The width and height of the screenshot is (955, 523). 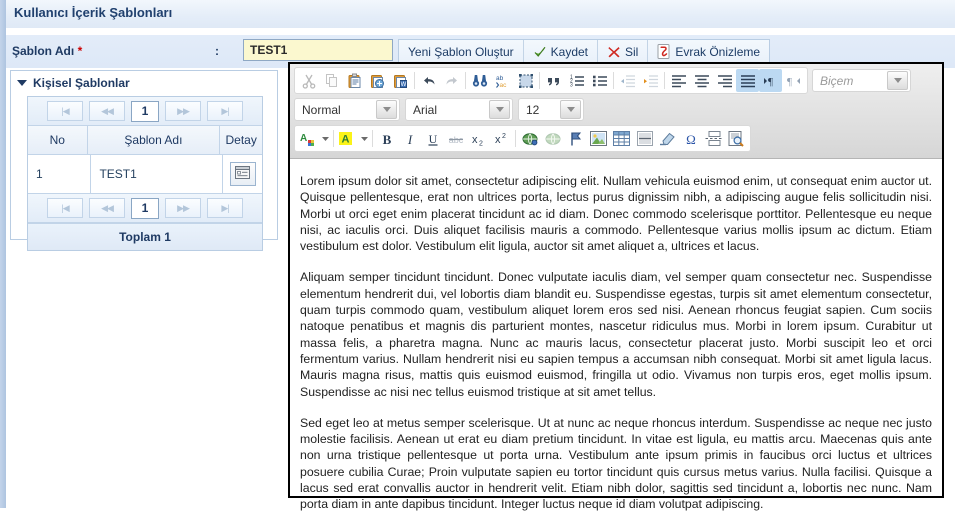 I want to click on align-center-icon, so click(x=701, y=80).